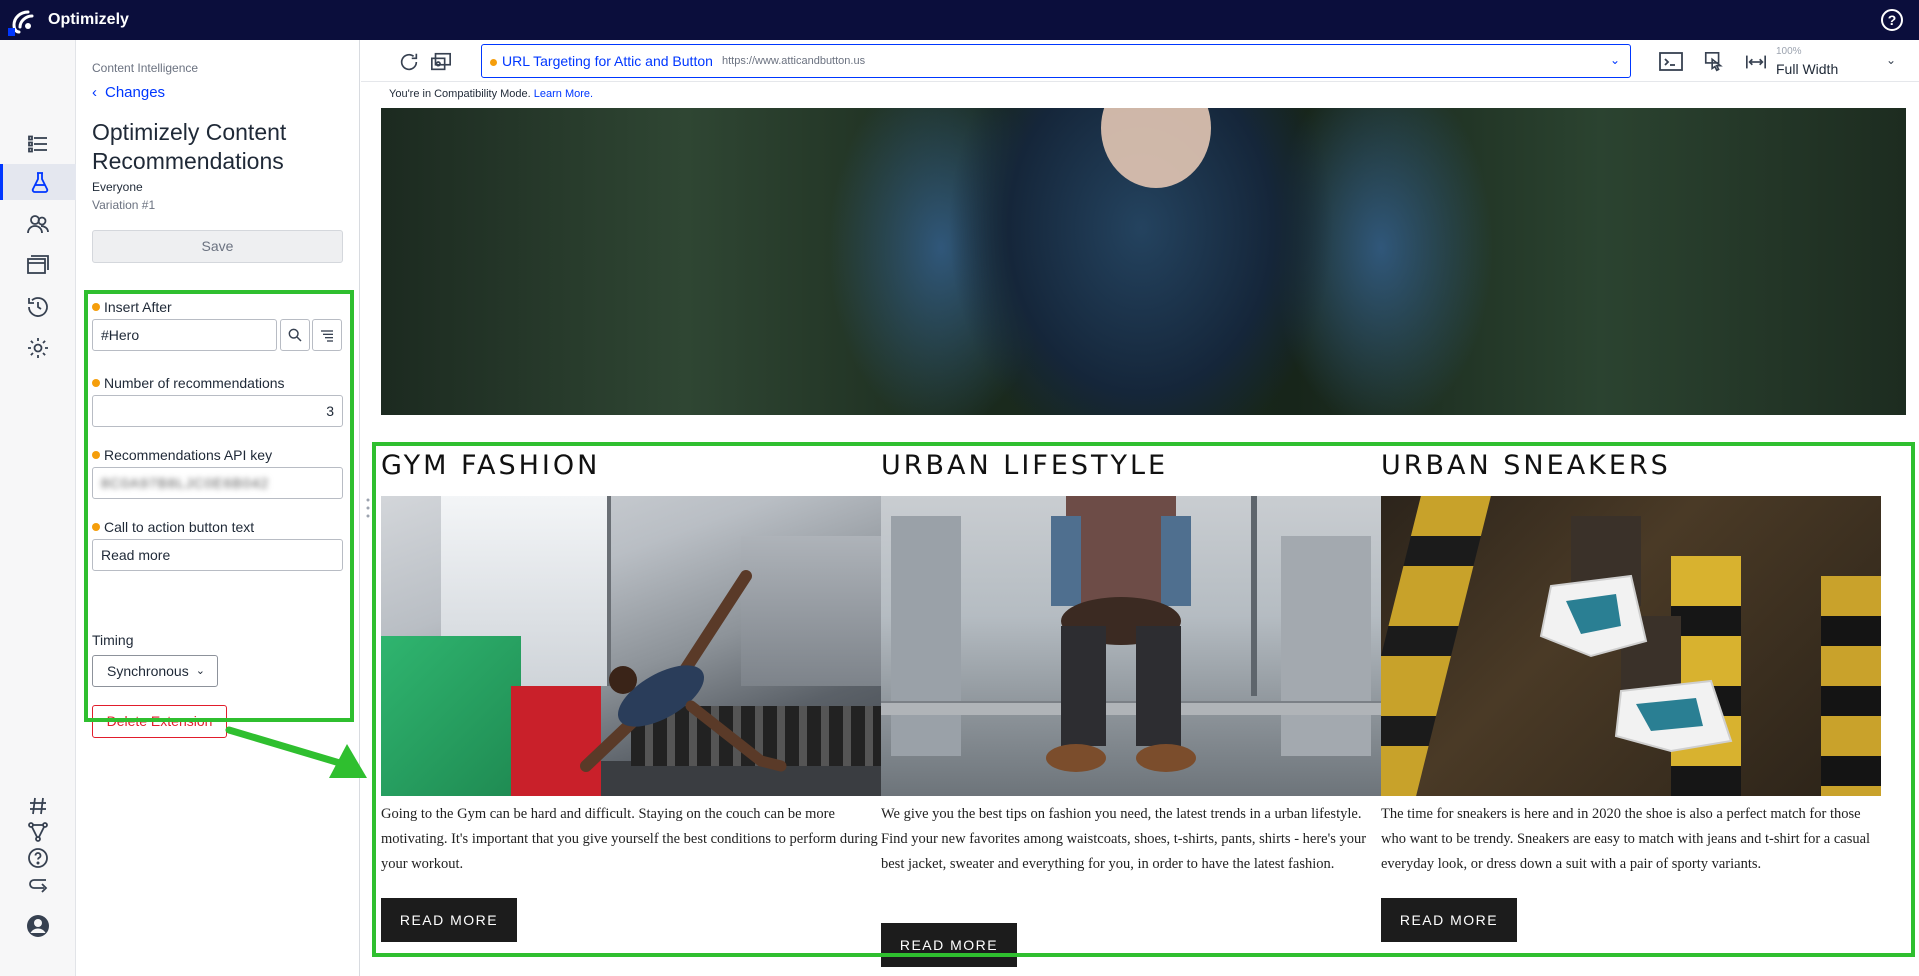  I want to click on resize-handle-icon, so click(368, 508).